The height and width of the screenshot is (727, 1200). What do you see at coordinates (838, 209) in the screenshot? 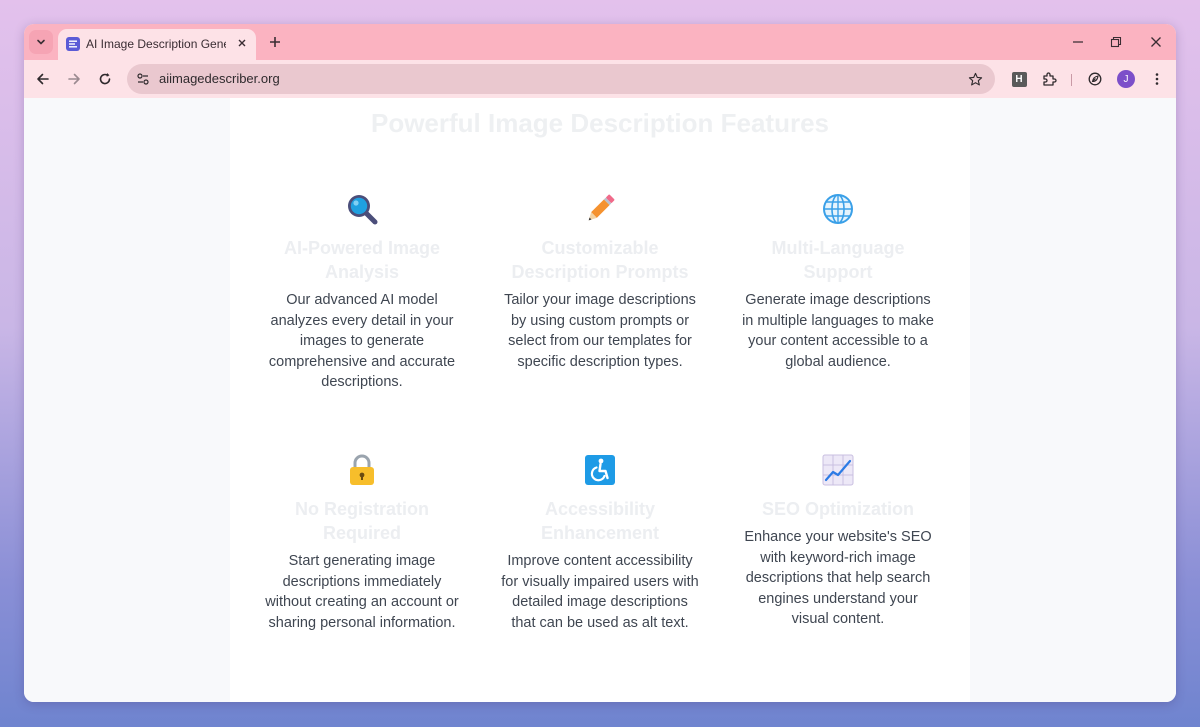
I see `globe-icon` at bounding box center [838, 209].